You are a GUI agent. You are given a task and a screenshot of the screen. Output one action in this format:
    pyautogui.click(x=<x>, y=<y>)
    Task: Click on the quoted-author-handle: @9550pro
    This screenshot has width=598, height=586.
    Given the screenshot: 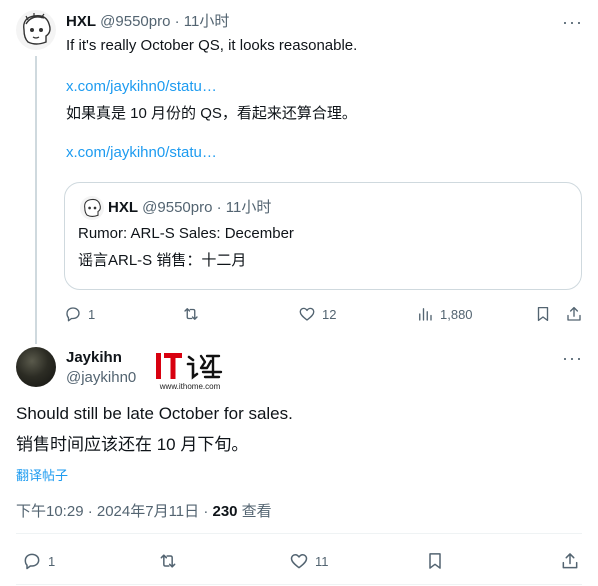 What is the action you would take?
    pyautogui.click(x=177, y=207)
    